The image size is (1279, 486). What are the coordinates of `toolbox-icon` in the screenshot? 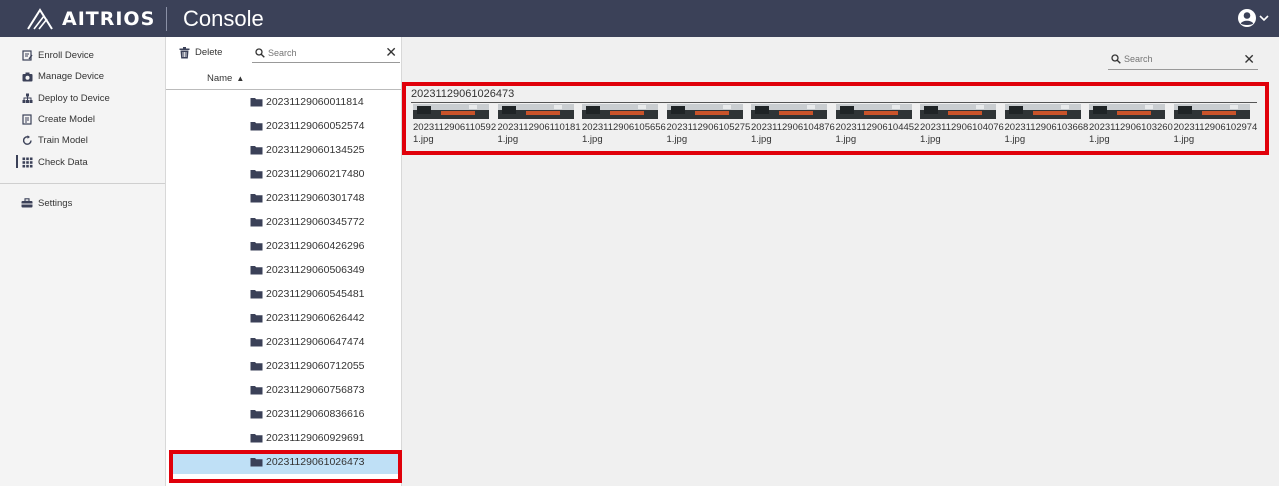 It's located at (27, 203).